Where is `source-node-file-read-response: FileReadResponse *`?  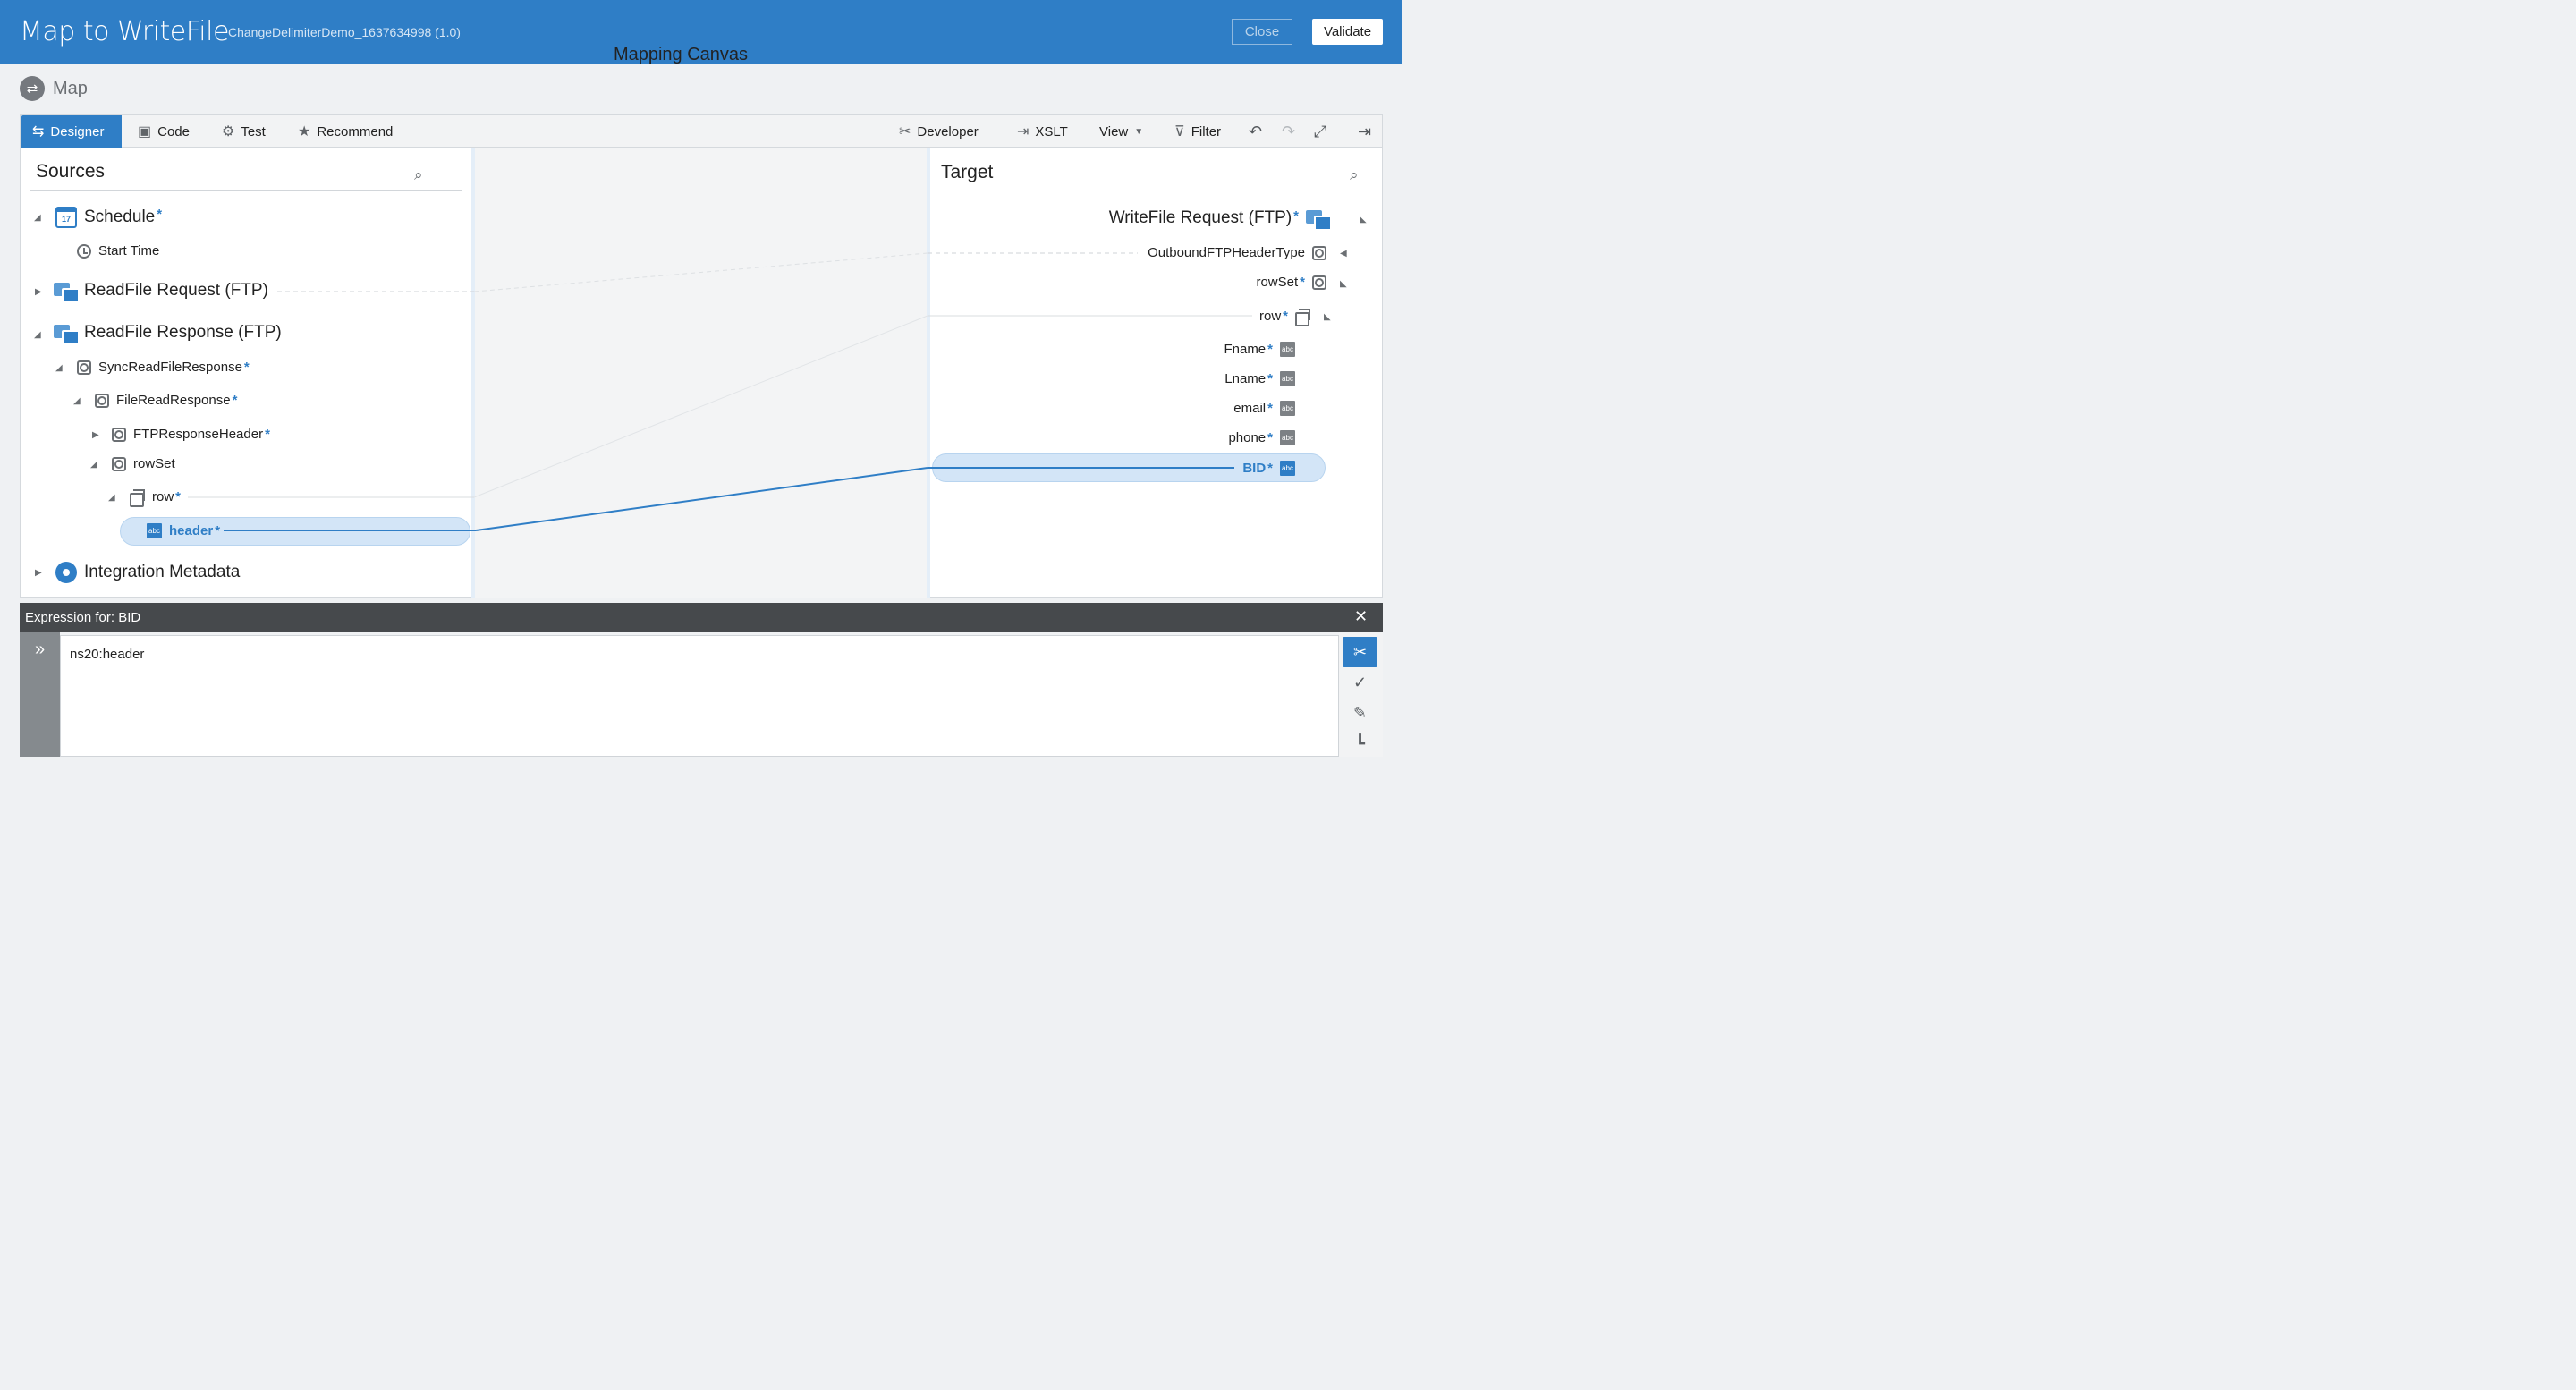
source-node-file-read-response: FileReadResponse * is located at coordinates (166, 400).